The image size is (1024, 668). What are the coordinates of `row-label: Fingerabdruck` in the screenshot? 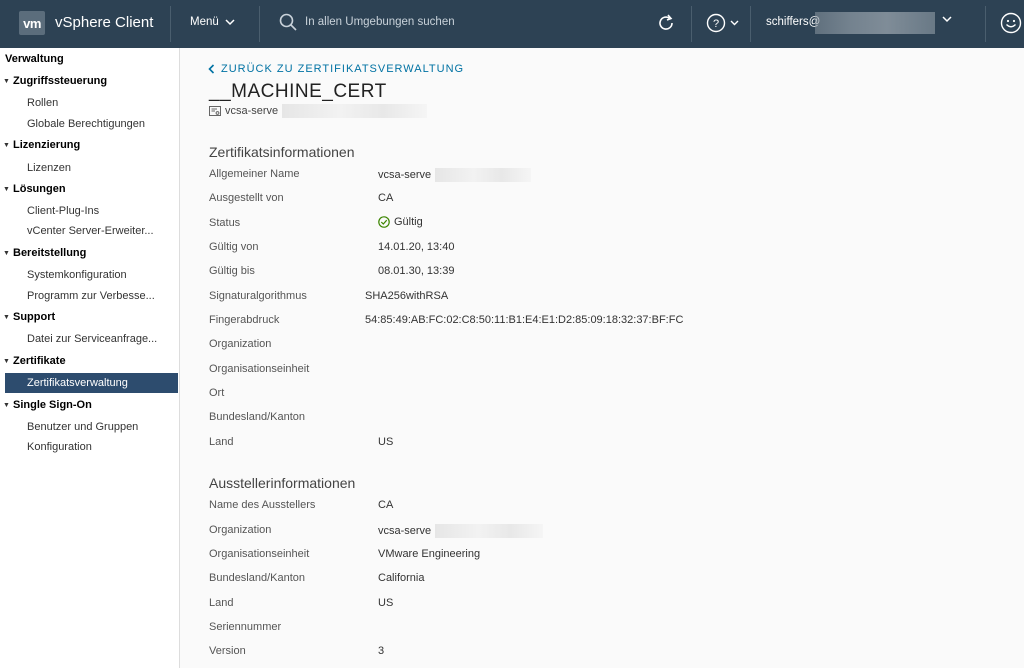 It's located at (244, 320).